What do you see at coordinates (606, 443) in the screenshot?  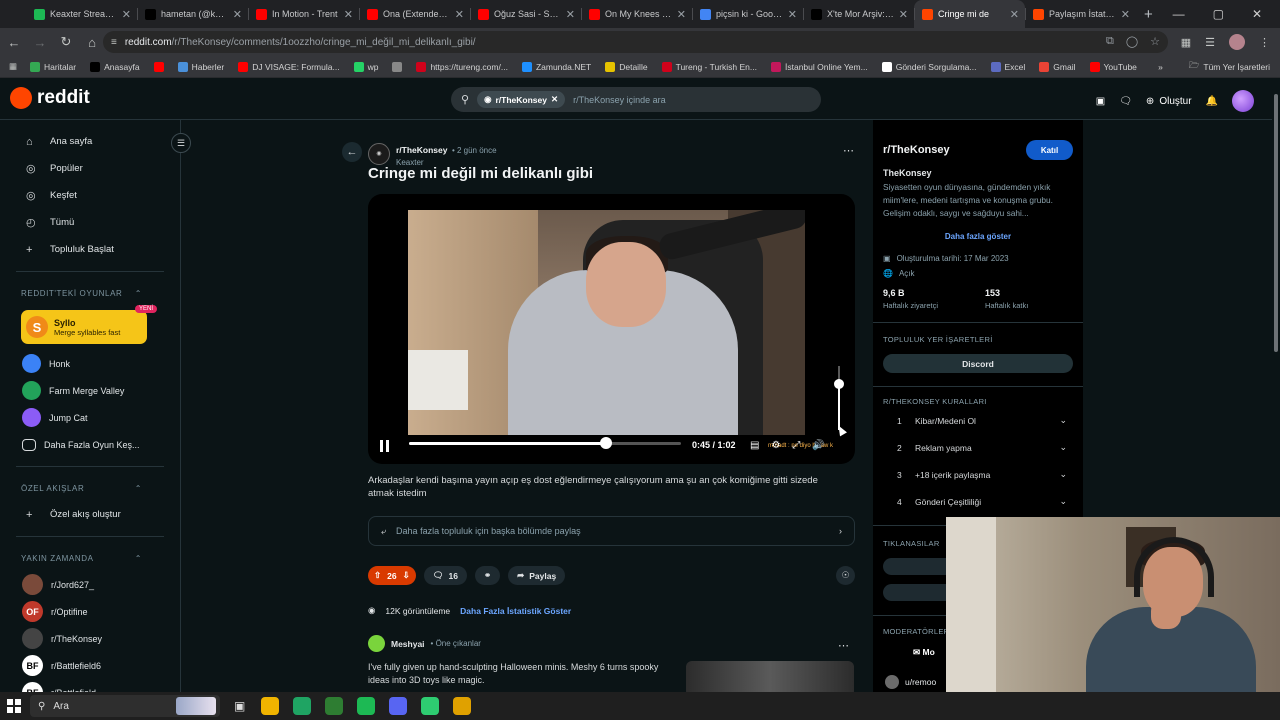 I see `progress-knob` at bounding box center [606, 443].